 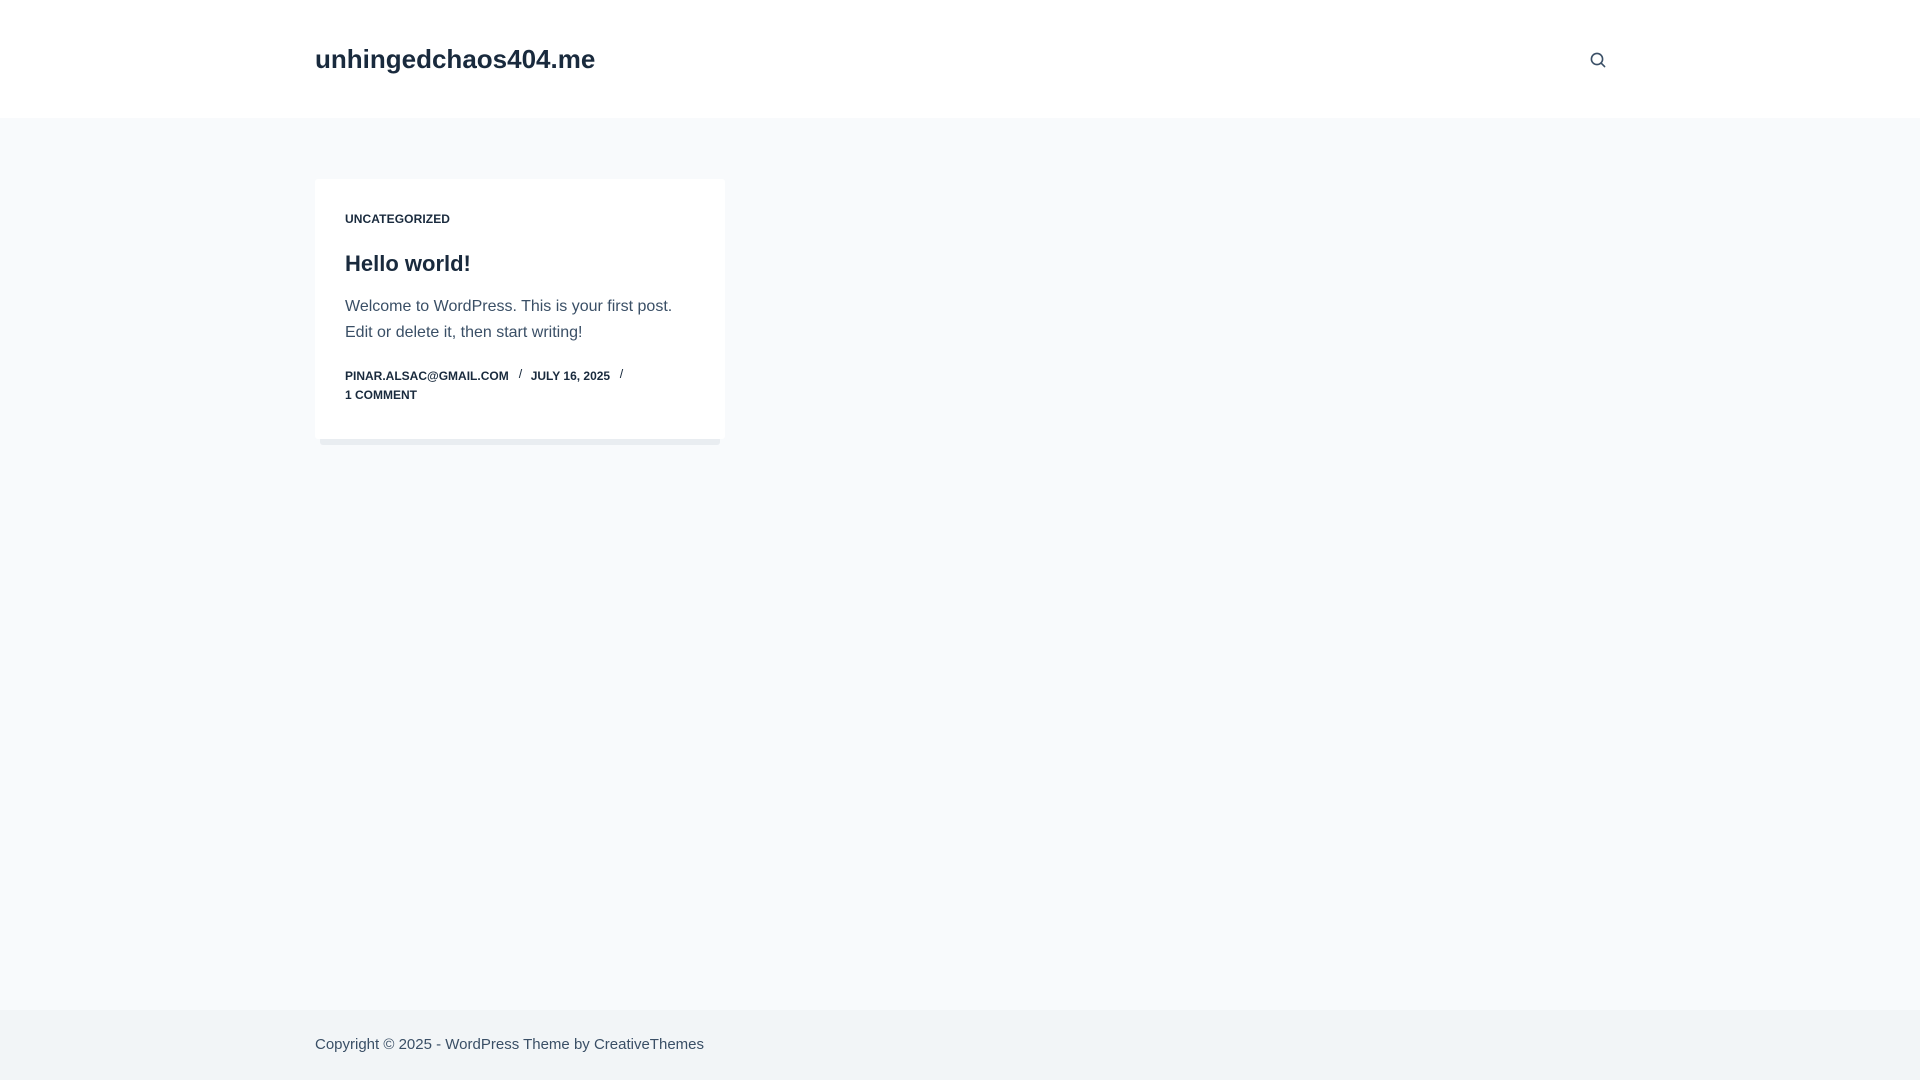 I want to click on theme-author-link: CreativeThemes, so click(x=649, y=1044).